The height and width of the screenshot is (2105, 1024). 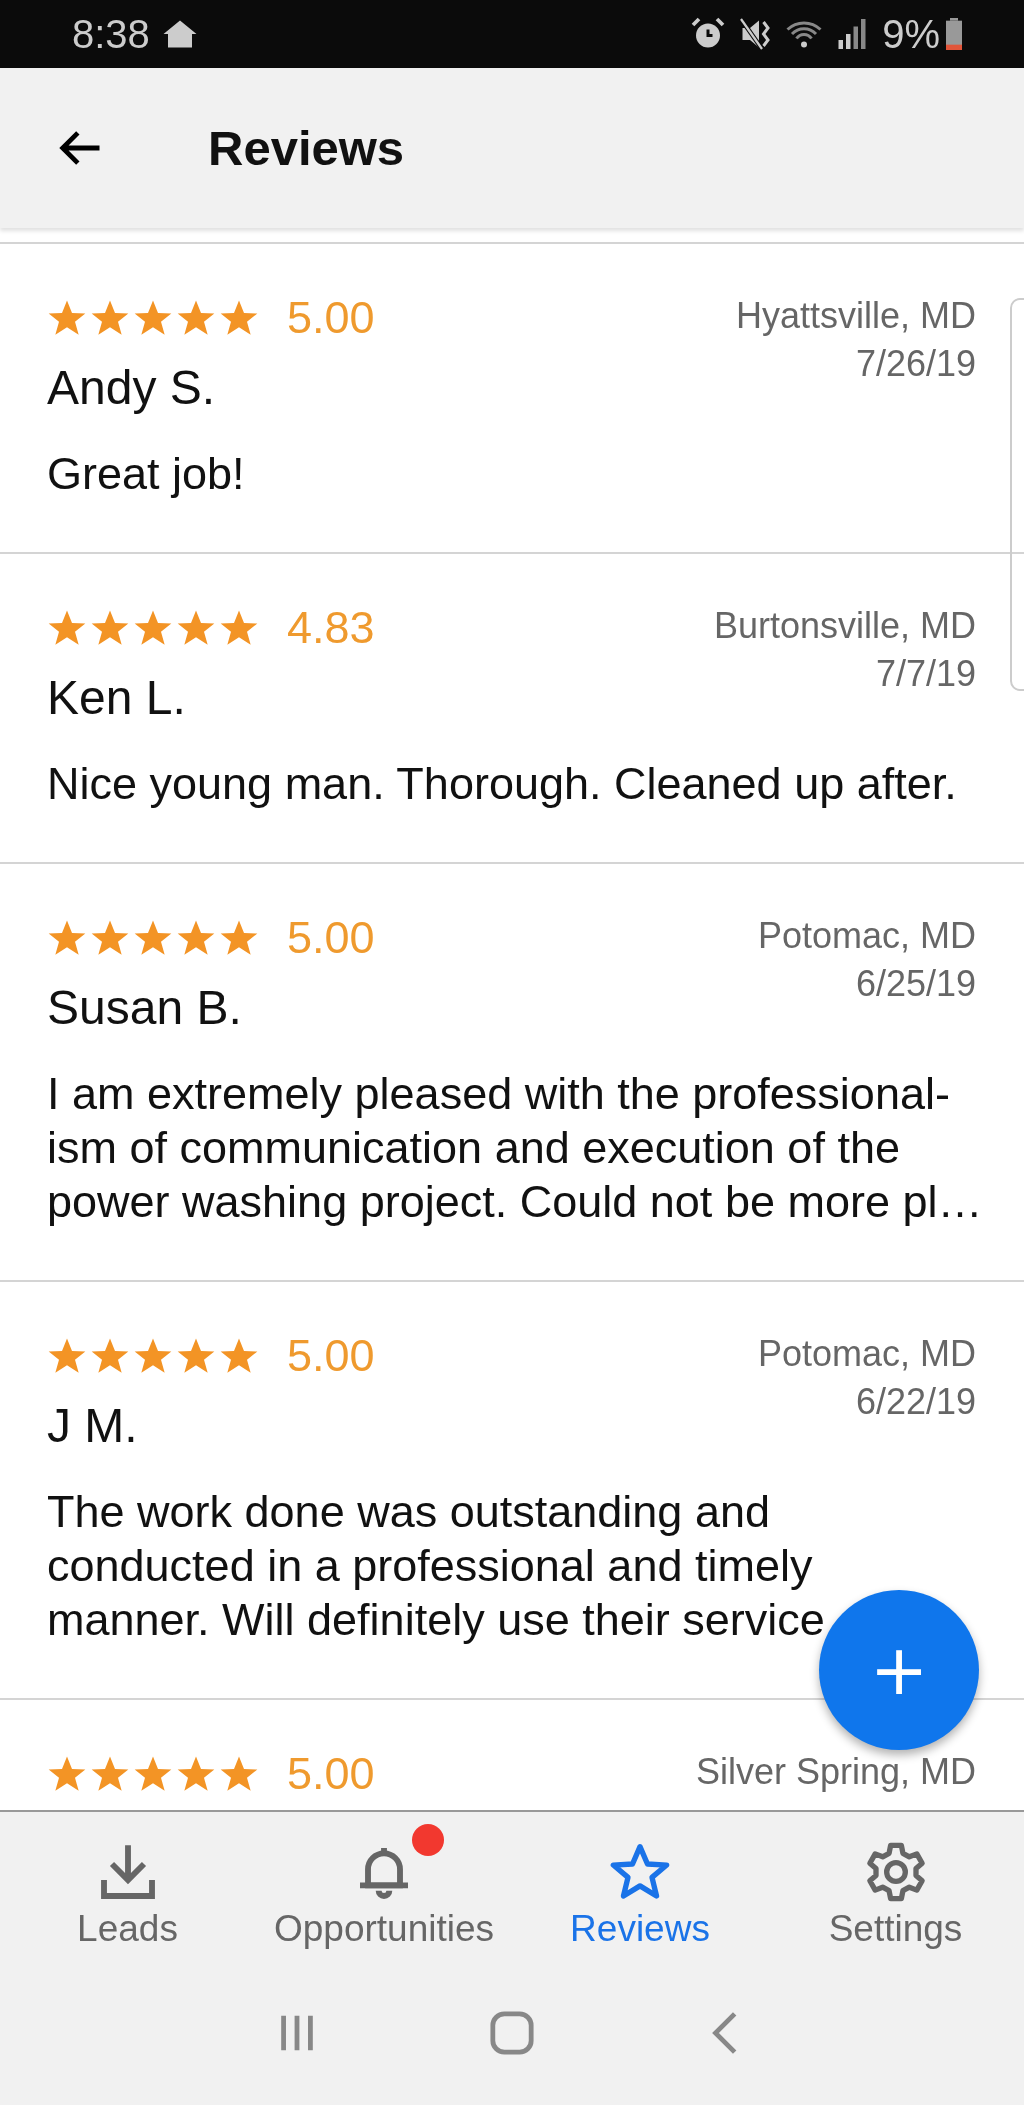 What do you see at coordinates (132, 387) in the screenshot?
I see `reviewer-name: Andy S.` at bounding box center [132, 387].